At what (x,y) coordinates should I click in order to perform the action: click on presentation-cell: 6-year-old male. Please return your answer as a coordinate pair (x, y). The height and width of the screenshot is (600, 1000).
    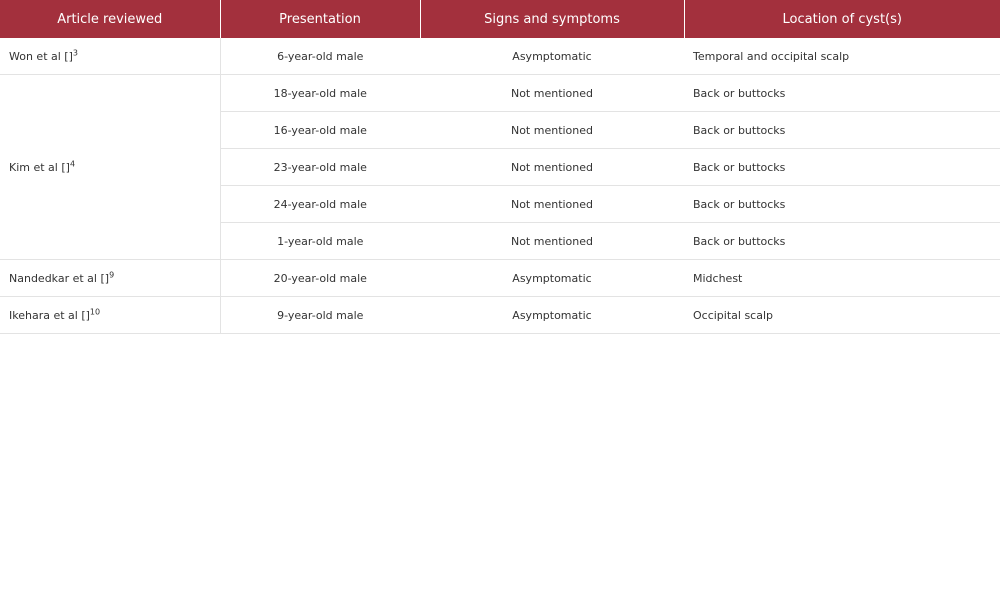
    Looking at the image, I should click on (320, 56).